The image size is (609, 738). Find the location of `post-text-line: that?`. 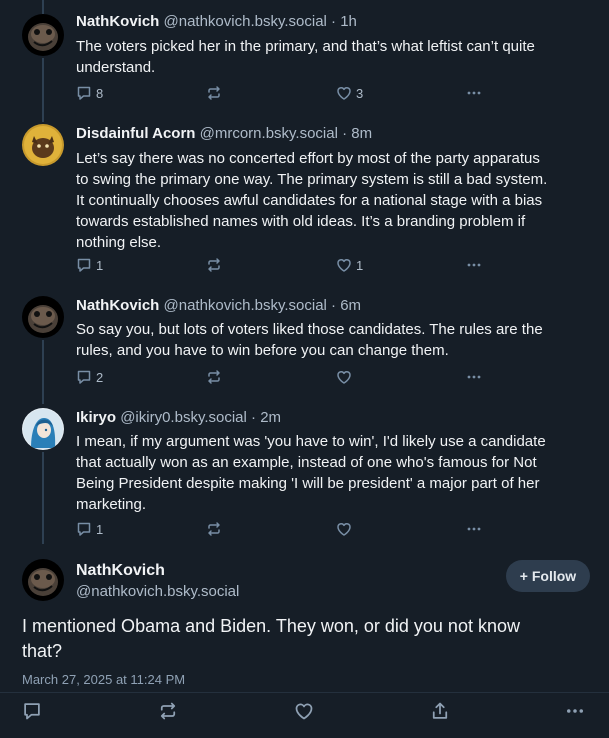

post-text-line: that? is located at coordinates (42, 651).